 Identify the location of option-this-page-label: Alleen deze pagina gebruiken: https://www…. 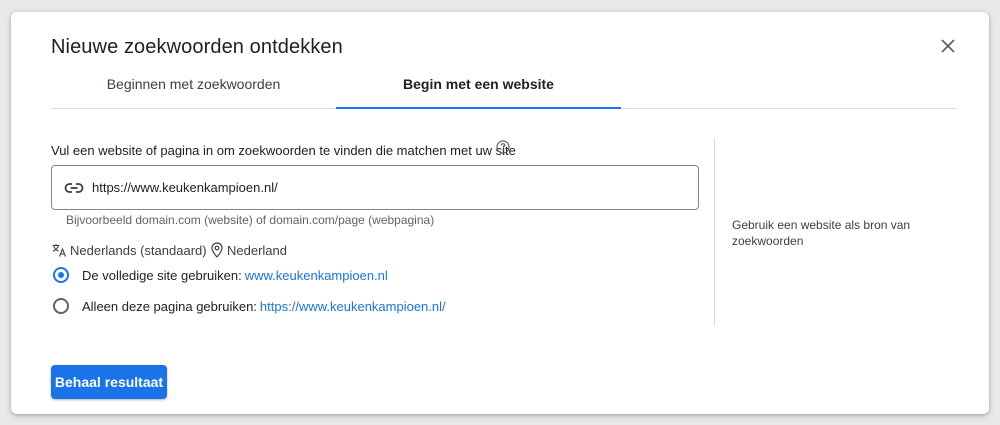
(264, 306).